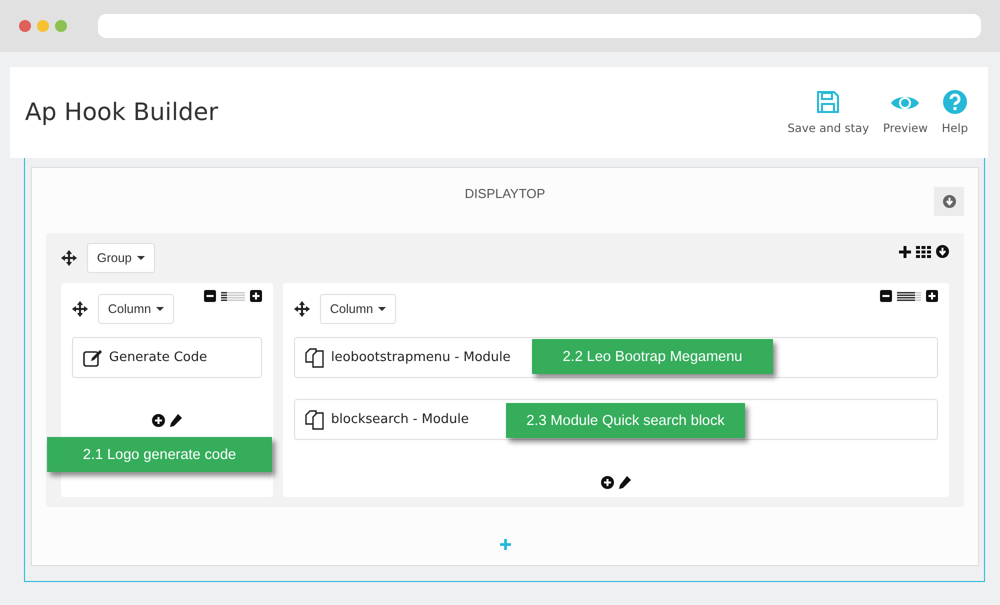 This screenshot has height=605, width=1000. What do you see at coordinates (167, 357) in the screenshot?
I see `module-row: Generate Code` at bounding box center [167, 357].